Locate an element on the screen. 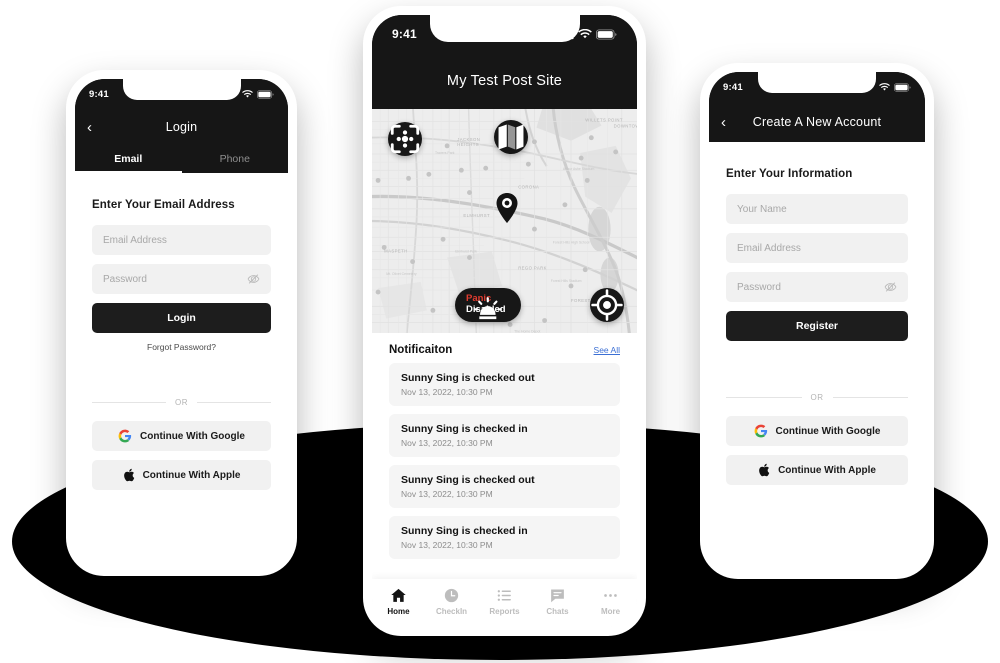 The width and height of the screenshot is (1000, 663). tab-checkin: CheckIn is located at coordinates (451, 601).